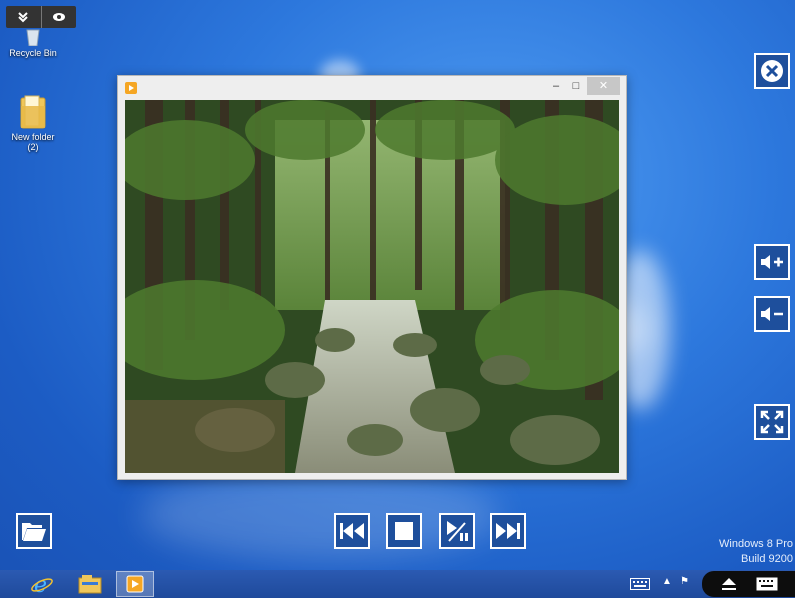  What do you see at coordinates (23, 17) in the screenshot?
I see `collapse-icon` at bounding box center [23, 17].